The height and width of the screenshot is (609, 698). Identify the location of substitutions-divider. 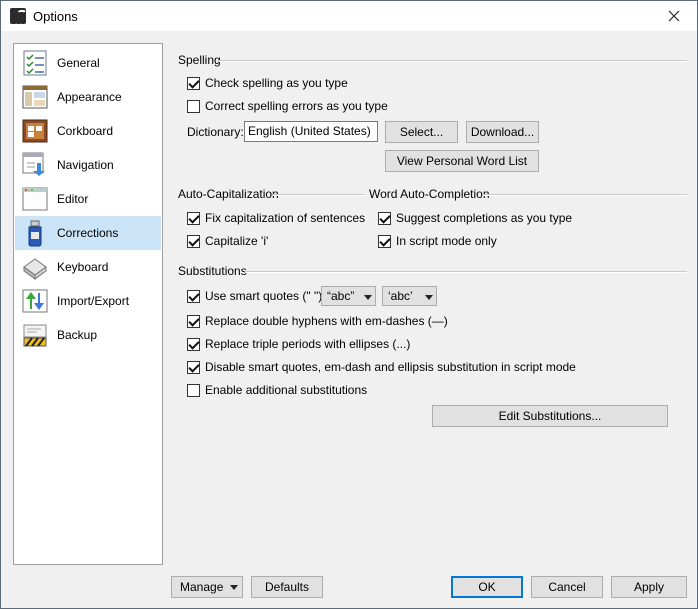
(466, 272).